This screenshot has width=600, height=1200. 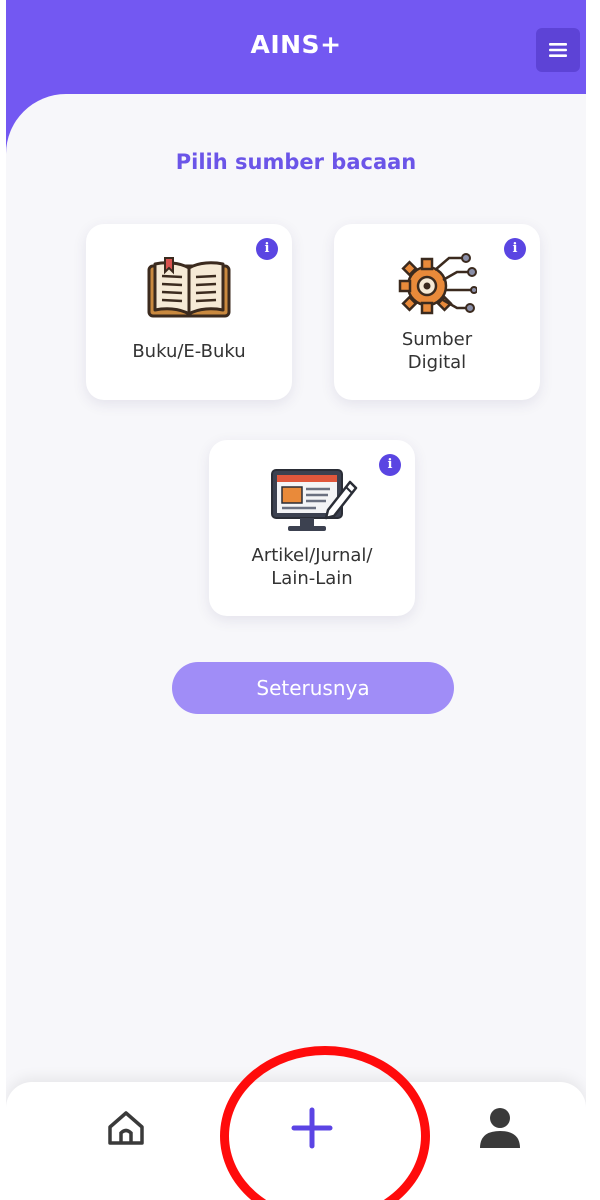 I want to click on nav-add, so click(x=312, y=1128).